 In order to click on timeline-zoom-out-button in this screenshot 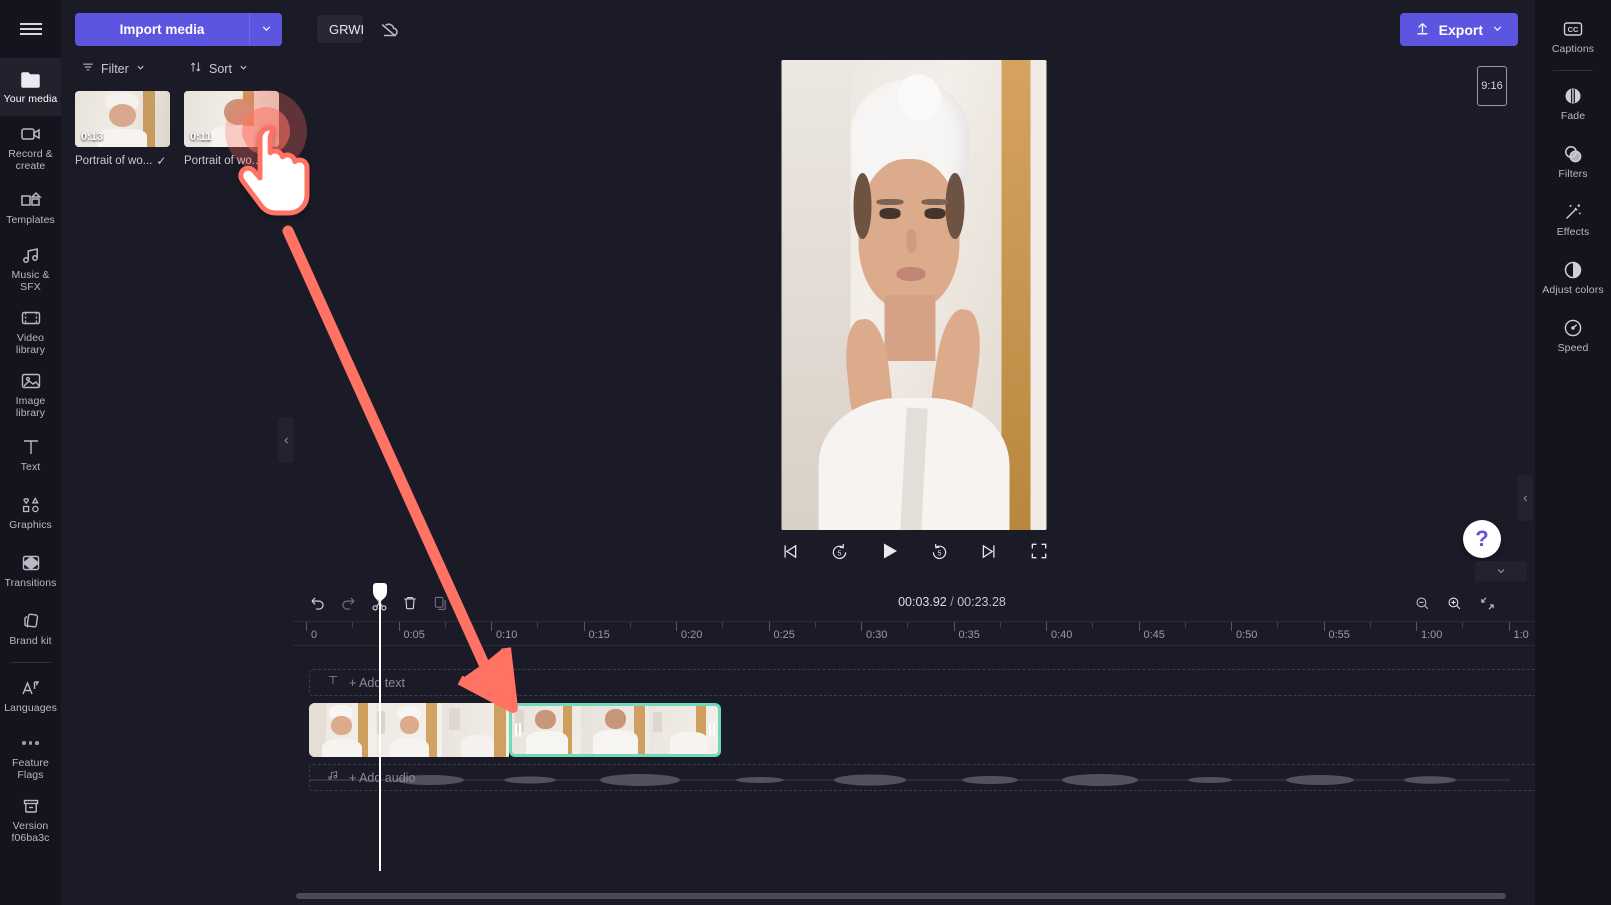, I will do `click(1422, 603)`.